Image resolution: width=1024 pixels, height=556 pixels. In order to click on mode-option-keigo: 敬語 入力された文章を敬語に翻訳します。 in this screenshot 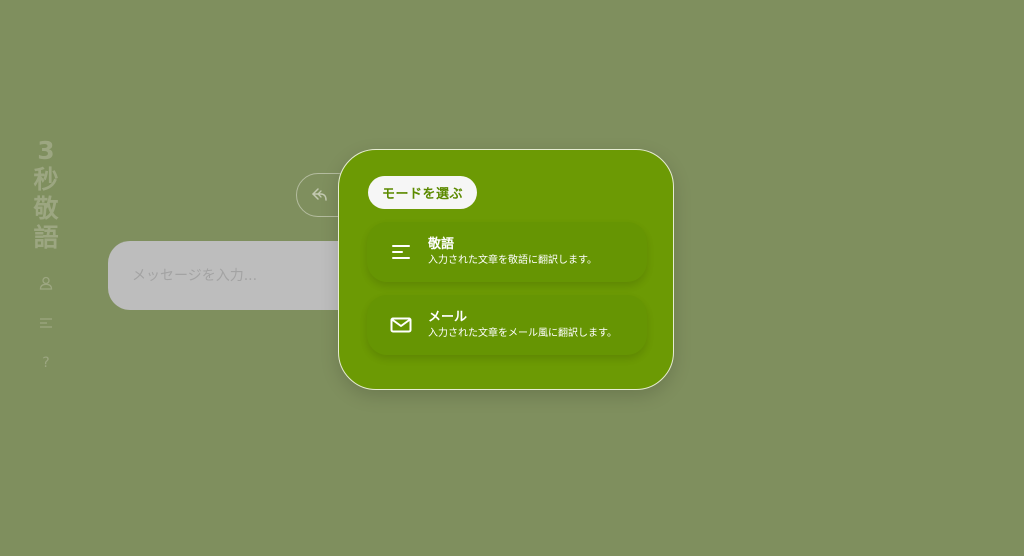, I will do `click(507, 252)`.